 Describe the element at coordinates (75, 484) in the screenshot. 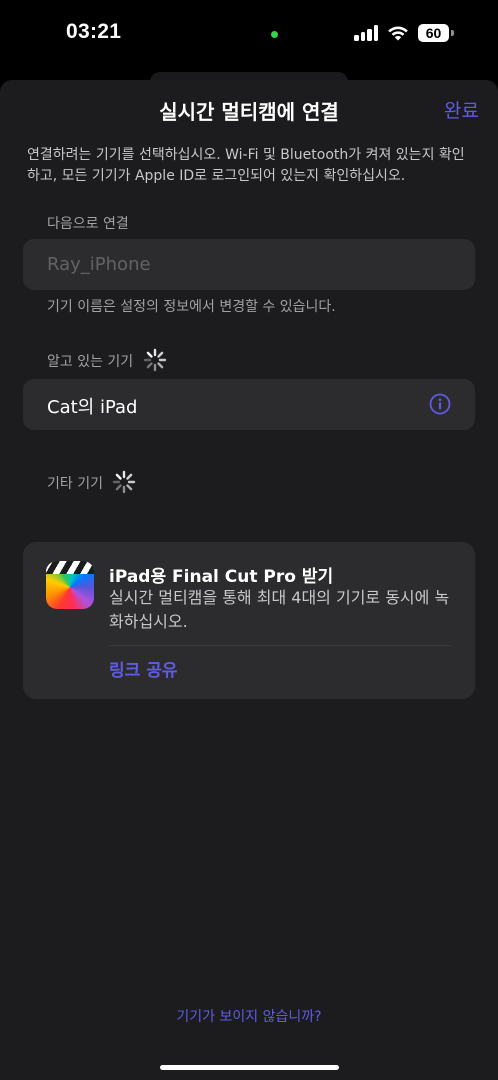

I see `other-devices-label: 기타 기기` at that location.